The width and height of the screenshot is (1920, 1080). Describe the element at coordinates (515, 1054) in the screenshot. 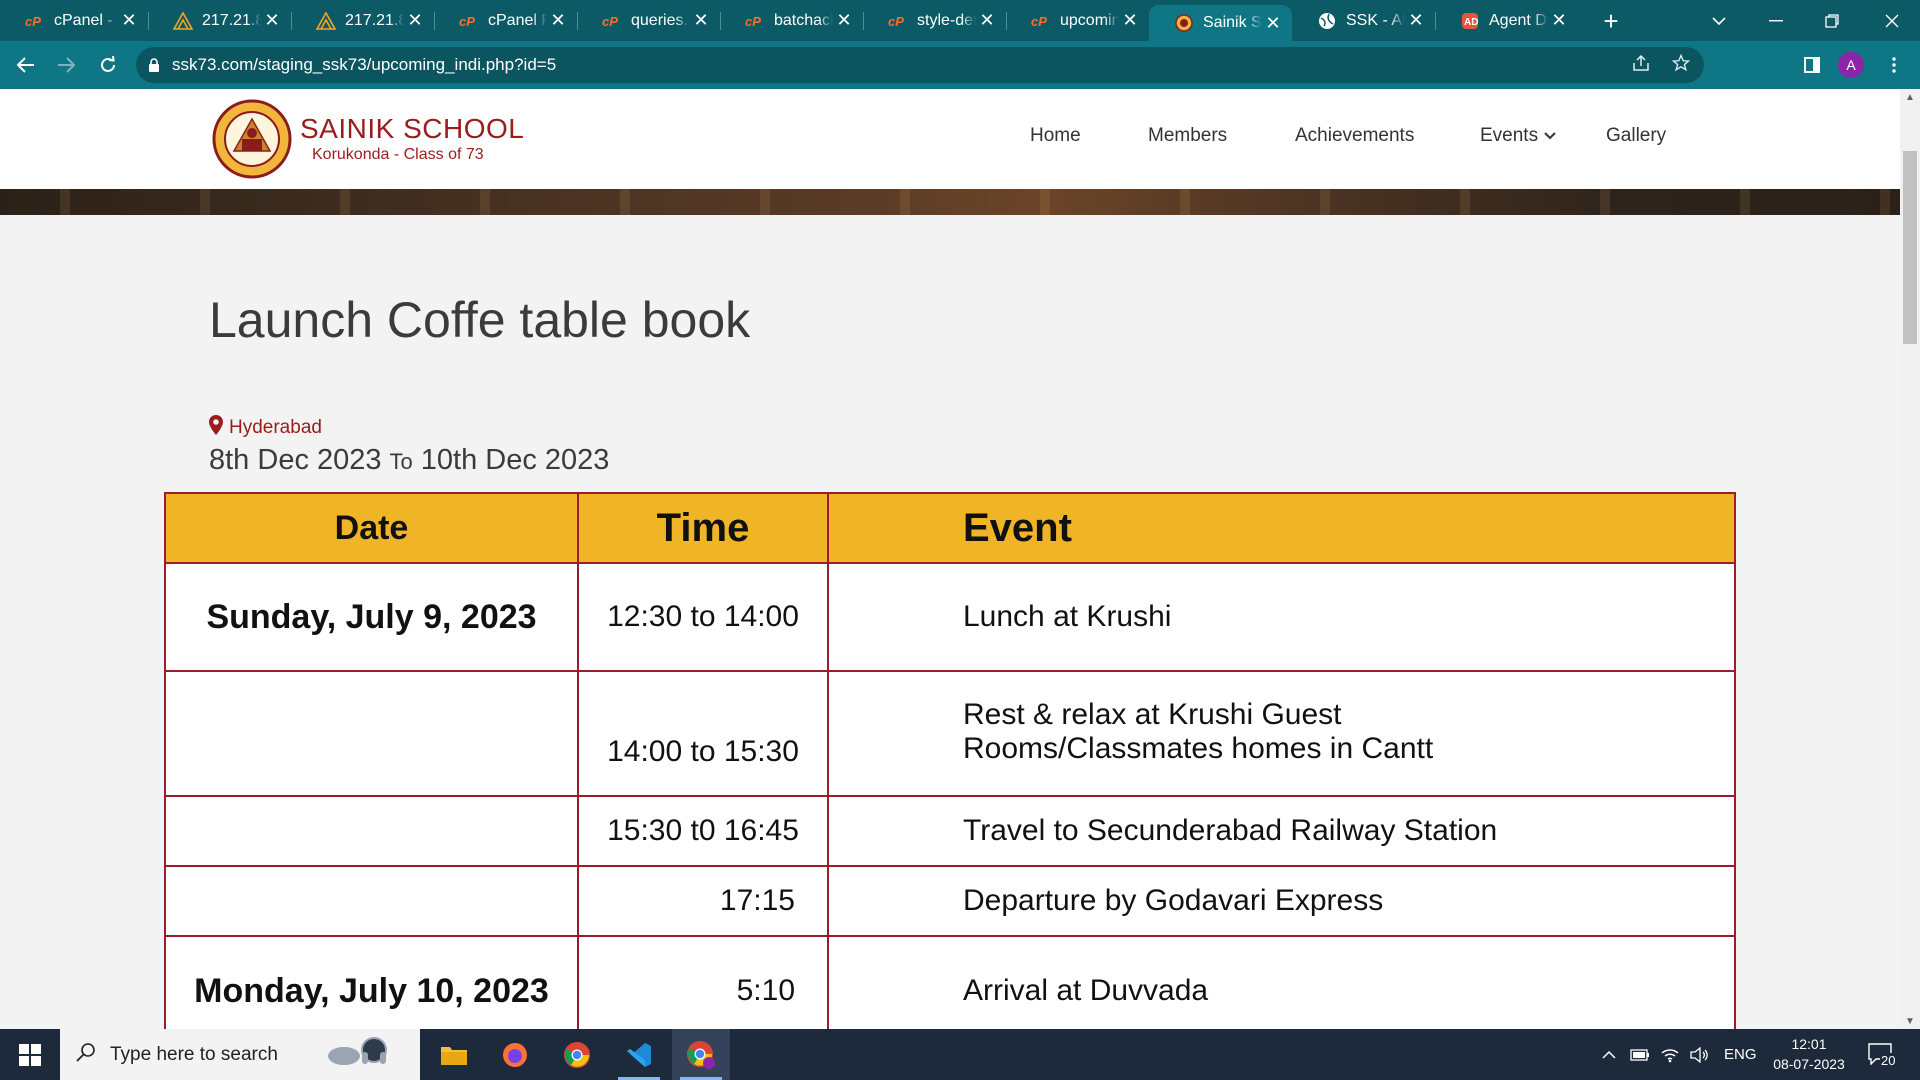

I see `firefox-icon` at that location.